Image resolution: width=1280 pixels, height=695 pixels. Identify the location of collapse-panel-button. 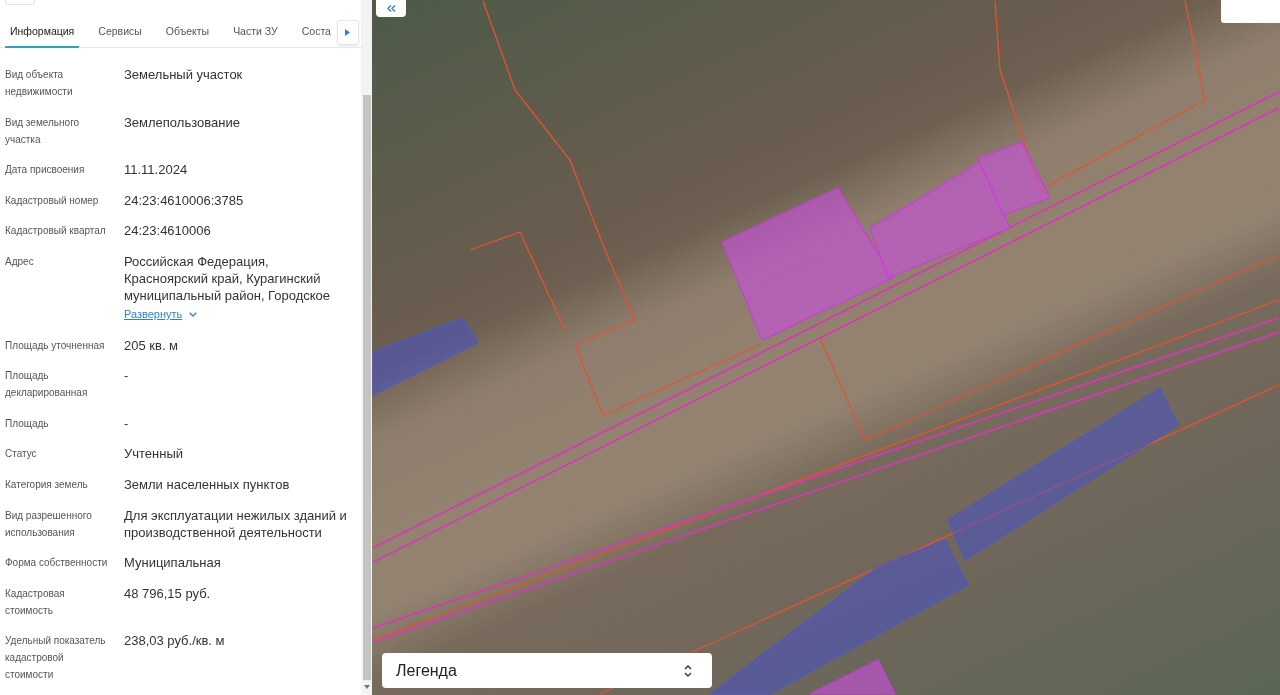
(391, 8).